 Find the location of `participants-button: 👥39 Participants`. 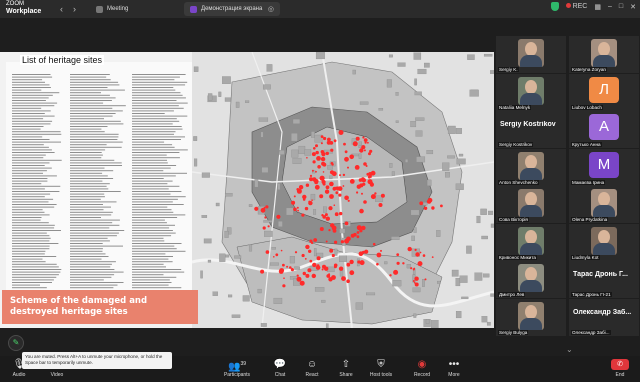

participants-button: 👥39 Participants is located at coordinates (237, 368).